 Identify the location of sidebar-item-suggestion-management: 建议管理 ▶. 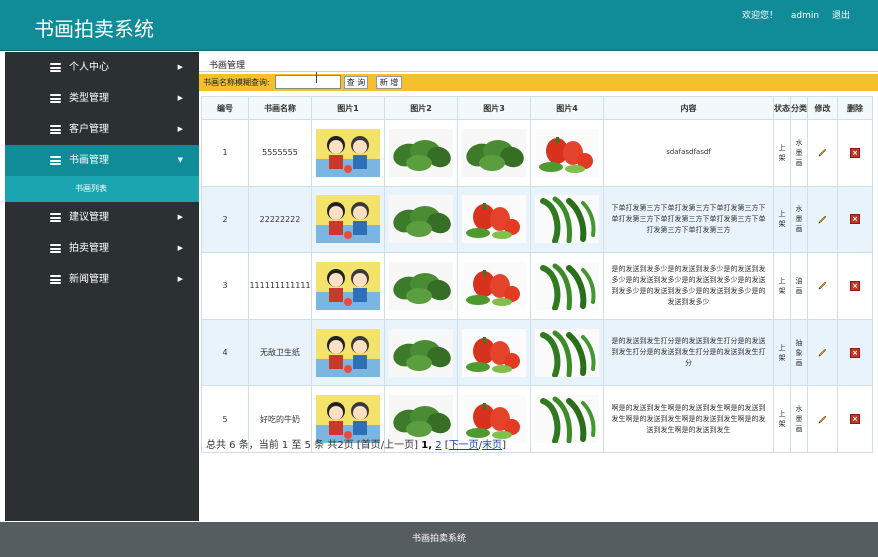
(102, 217).